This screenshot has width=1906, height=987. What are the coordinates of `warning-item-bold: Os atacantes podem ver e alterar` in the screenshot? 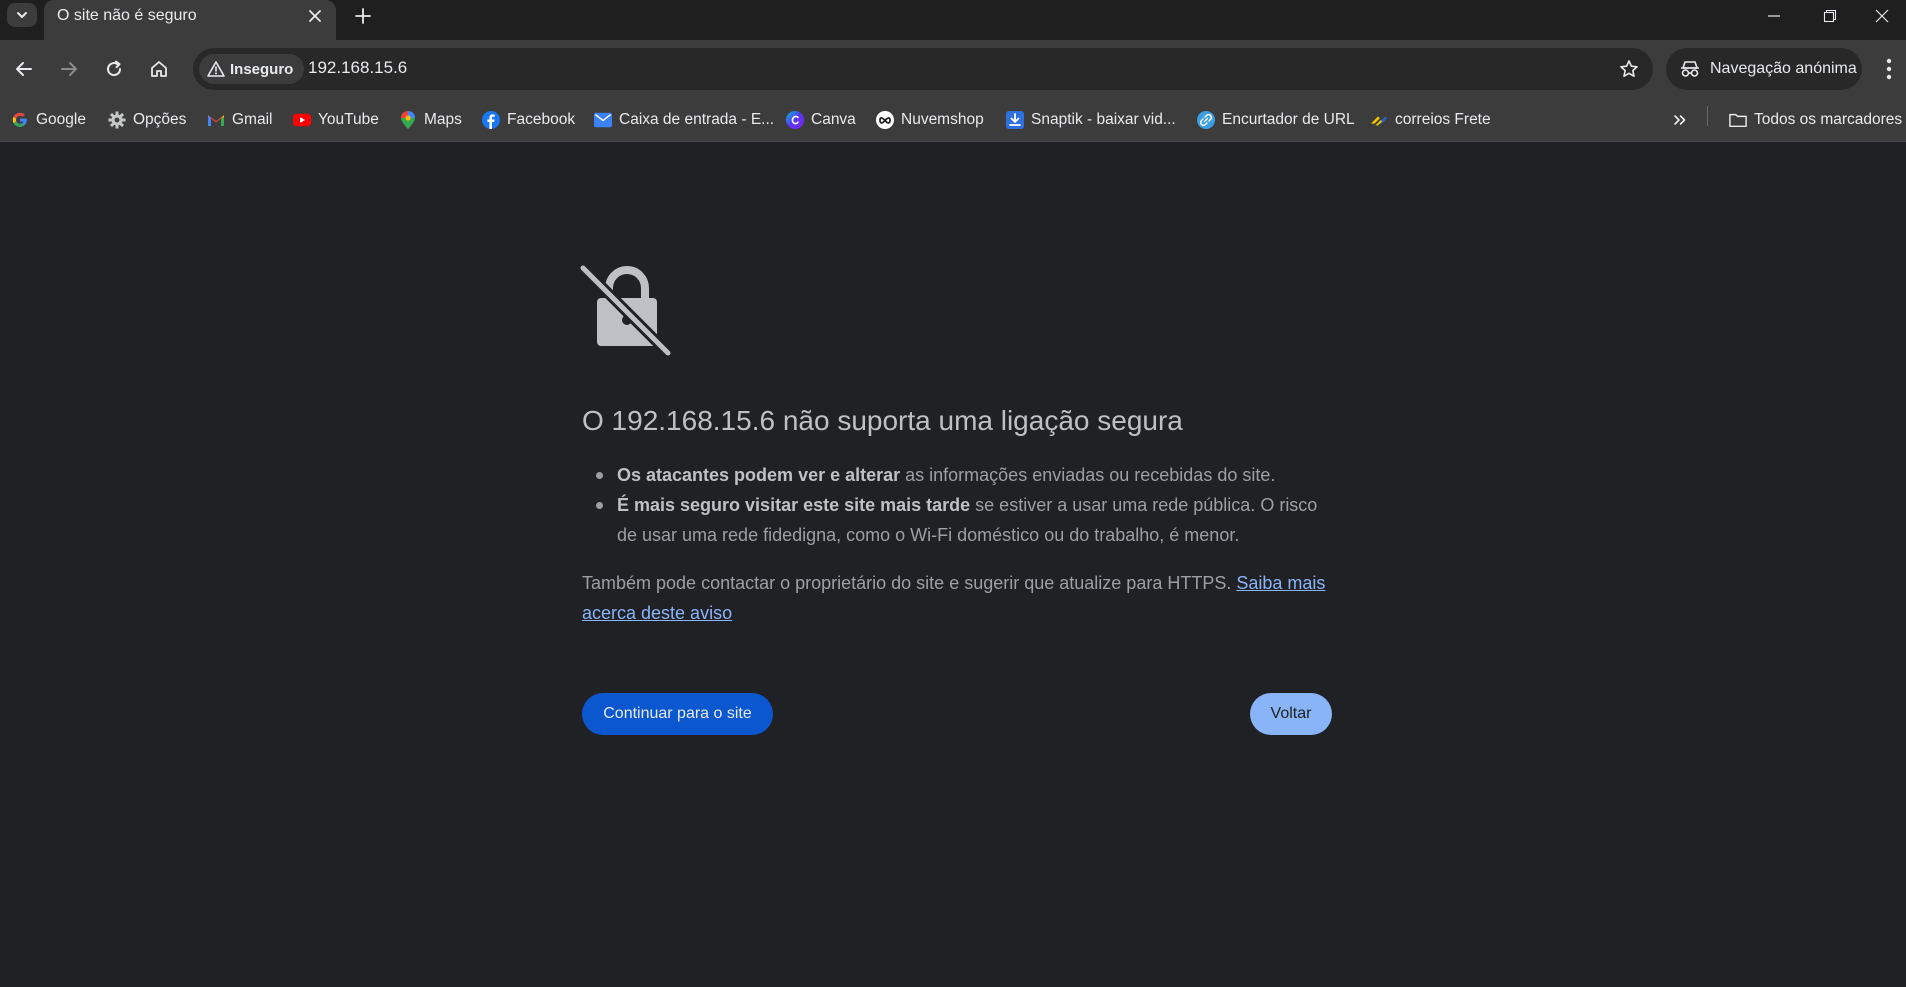 It's located at (759, 475).